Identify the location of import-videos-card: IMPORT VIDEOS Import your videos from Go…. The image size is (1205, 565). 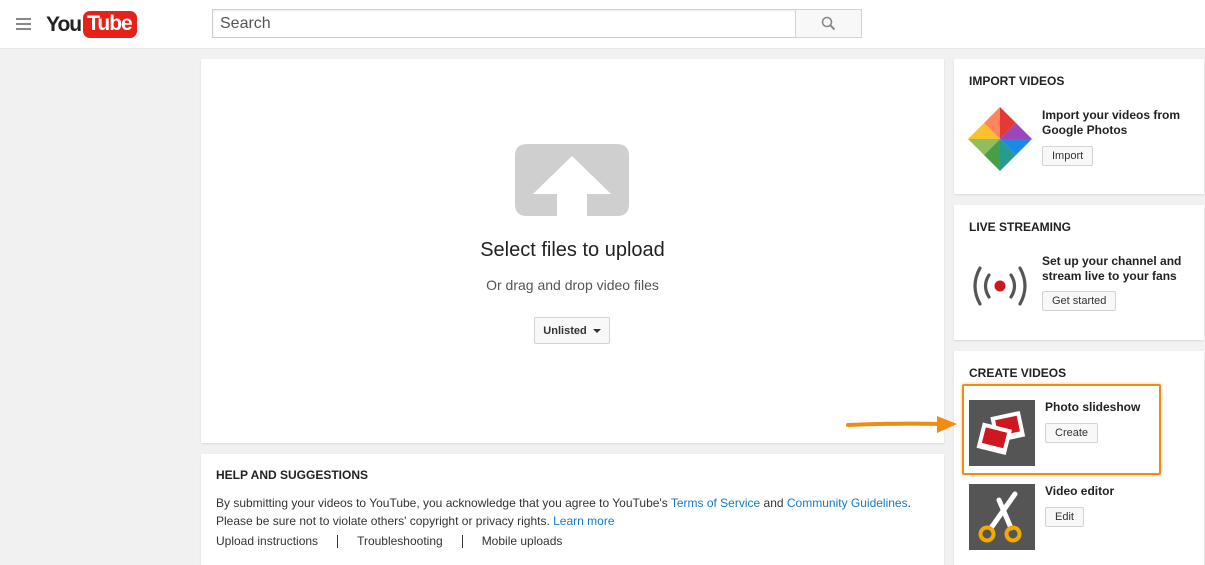
(1079, 126).